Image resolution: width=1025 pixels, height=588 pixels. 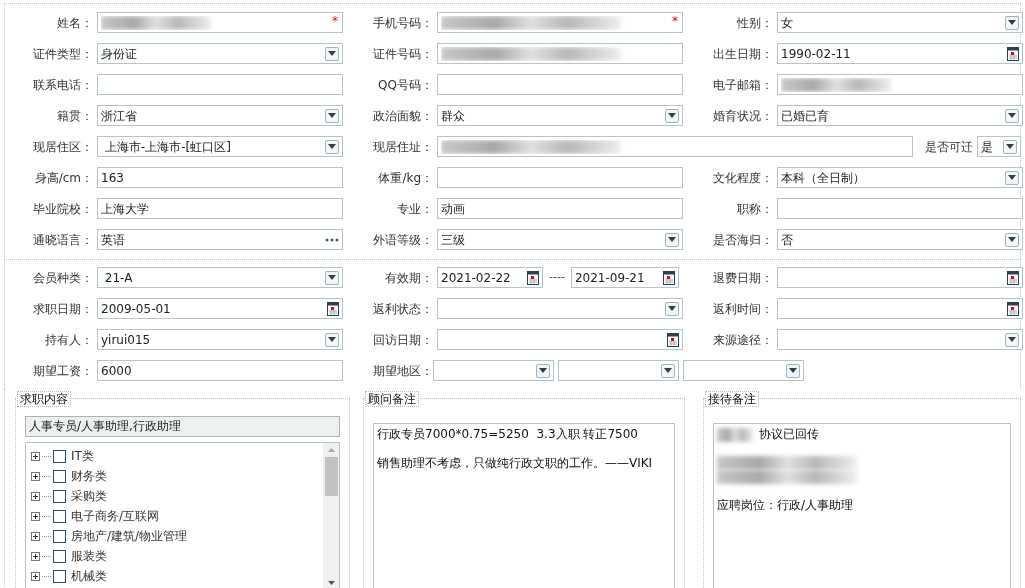 I want to click on category-label: IT类, so click(x=82, y=456).